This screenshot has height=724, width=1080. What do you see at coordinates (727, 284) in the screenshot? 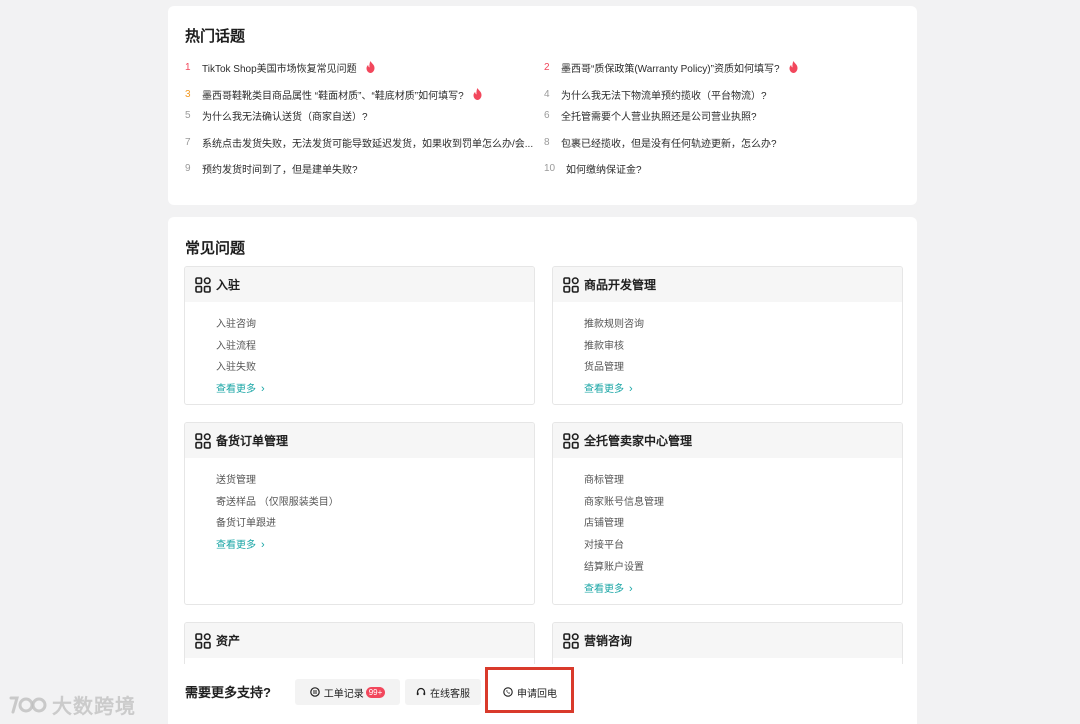
I see `faq-category-header: 商品开发管理` at bounding box center [727, 284].